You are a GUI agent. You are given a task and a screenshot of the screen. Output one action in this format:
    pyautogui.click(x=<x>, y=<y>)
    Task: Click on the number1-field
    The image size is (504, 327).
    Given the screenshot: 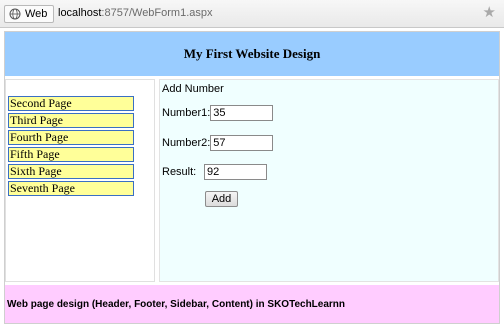 What is the action you would take?
    pyautogui.click(x=242, y=113)
    